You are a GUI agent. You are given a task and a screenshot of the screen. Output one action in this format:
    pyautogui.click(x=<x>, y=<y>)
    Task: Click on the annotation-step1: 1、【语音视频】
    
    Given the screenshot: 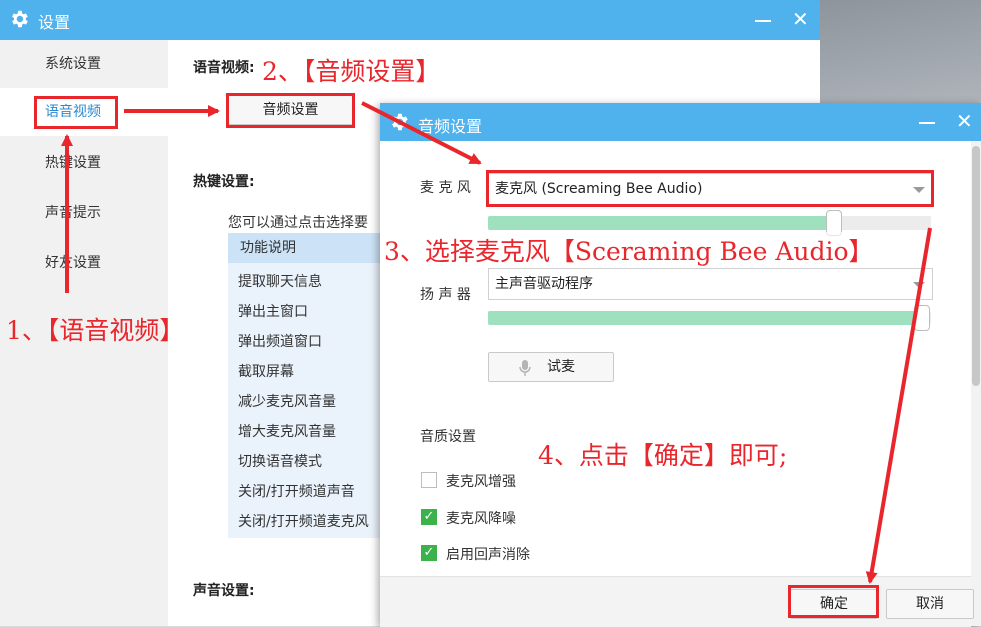 What is the action you would take?
    pyautogui.click(x=95, y=330)
    